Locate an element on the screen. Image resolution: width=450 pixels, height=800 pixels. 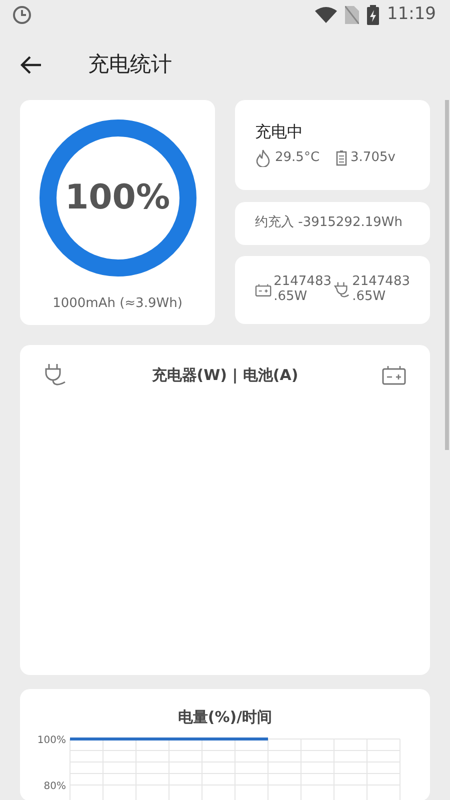
y-tick-label: 100% is located at coordinates (51, 740).